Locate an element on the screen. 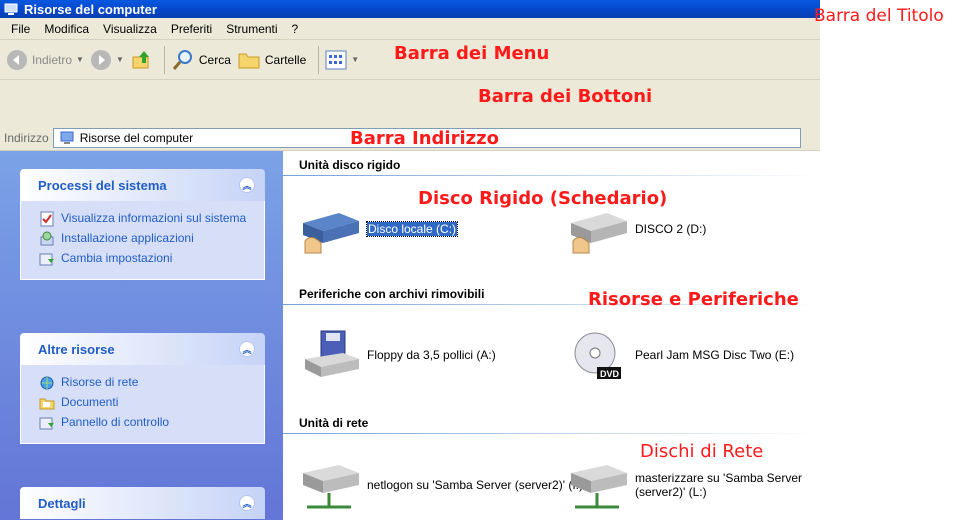 The width and height of the screenshot is (977, 520). drive-a: Floppy da 3,5 pollici (A:) is located at coordinates (397, 355).